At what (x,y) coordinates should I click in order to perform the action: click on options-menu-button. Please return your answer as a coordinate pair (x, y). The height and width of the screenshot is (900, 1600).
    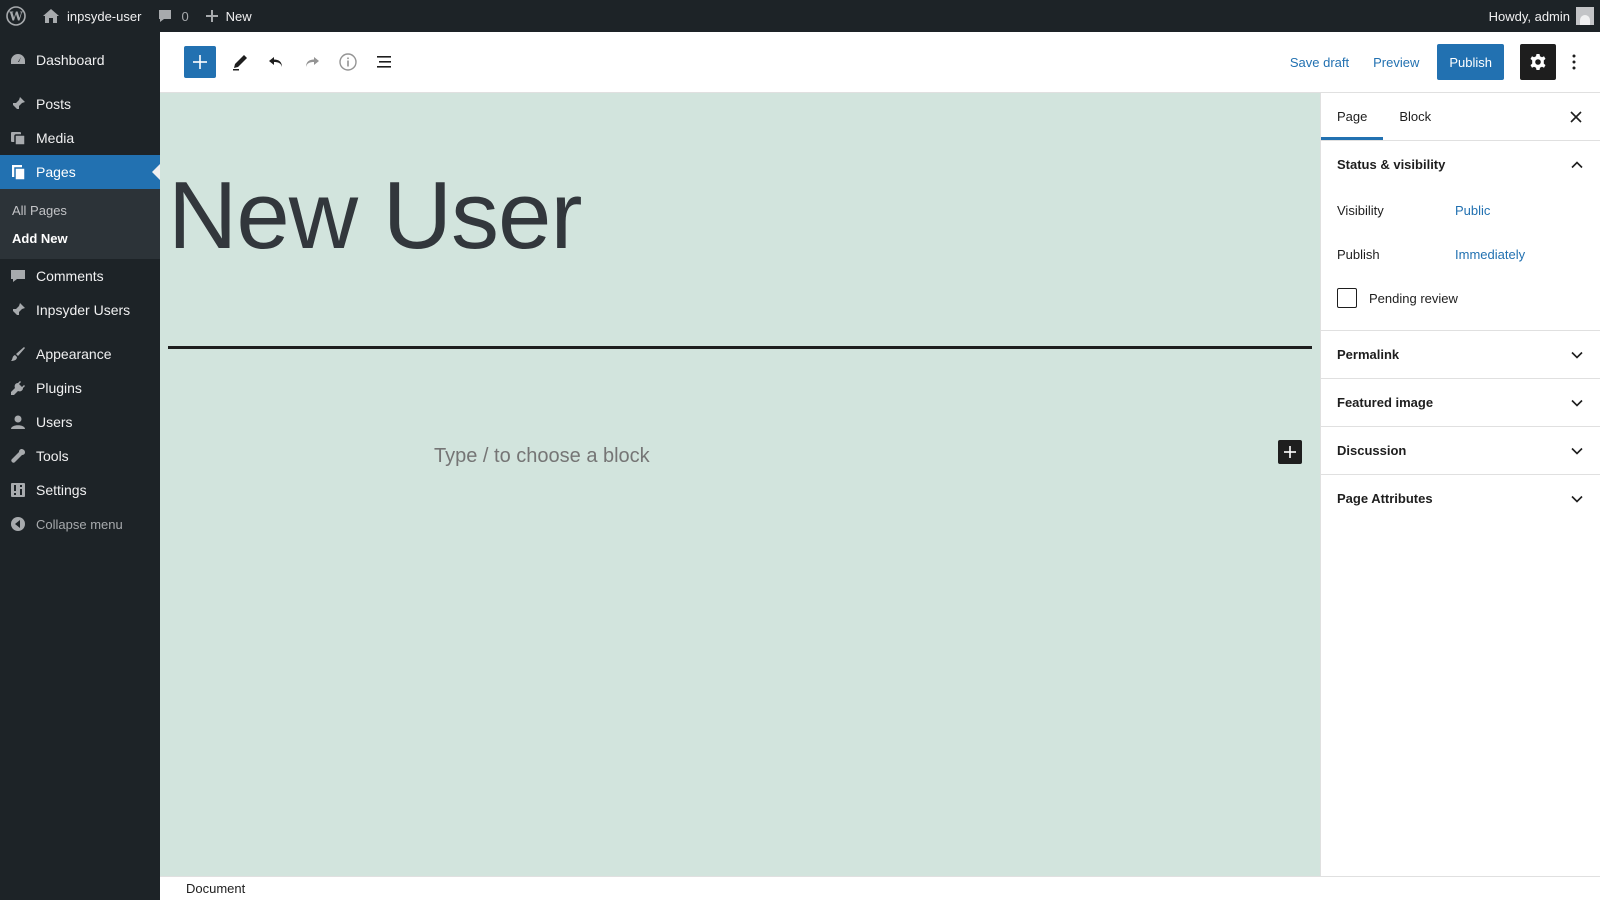
    Looking at the image, I should click on (1574, 62).